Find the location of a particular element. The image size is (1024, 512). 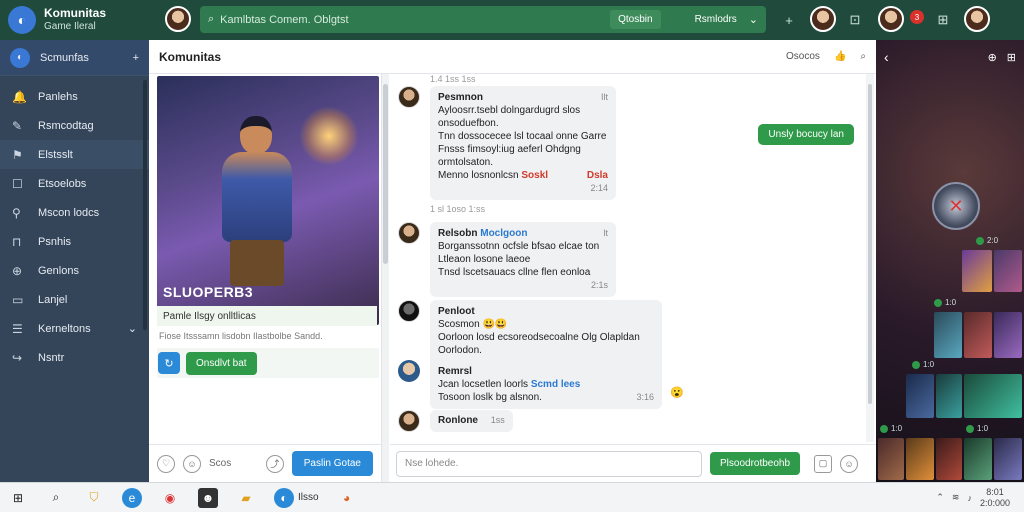

like-icon: ♡ is located at coordinates (166, 463).